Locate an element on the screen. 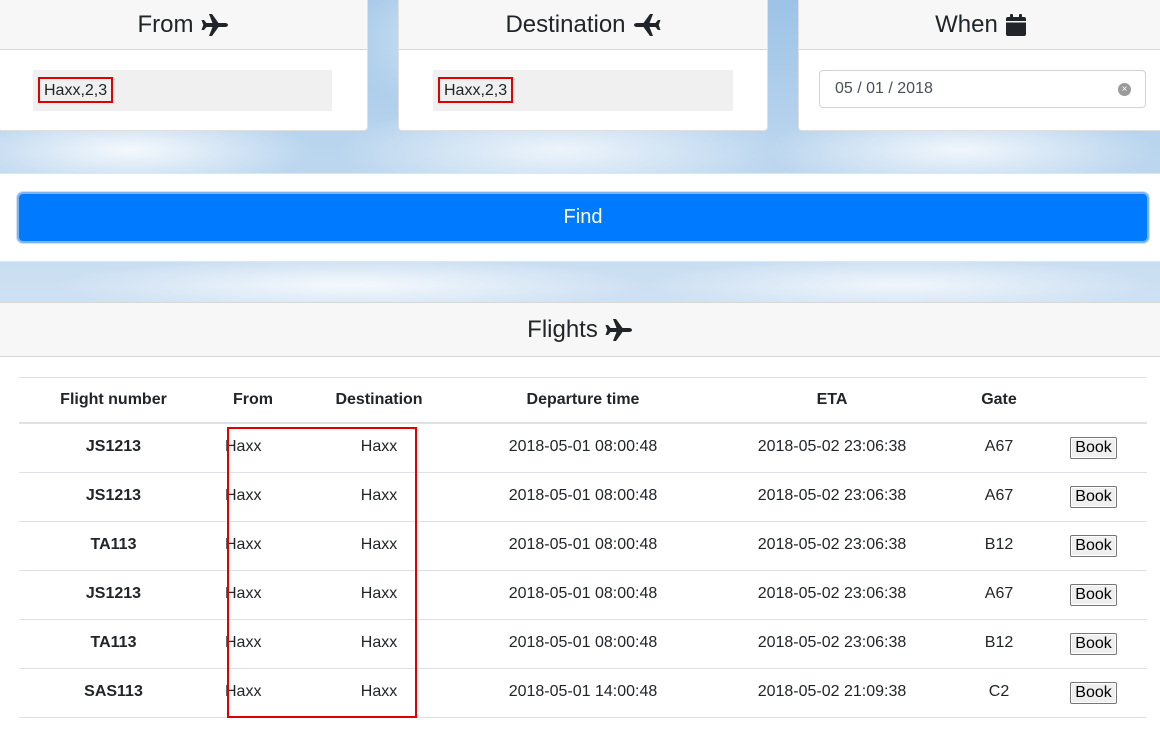  when-title: When is located at coordinates (966, 24).